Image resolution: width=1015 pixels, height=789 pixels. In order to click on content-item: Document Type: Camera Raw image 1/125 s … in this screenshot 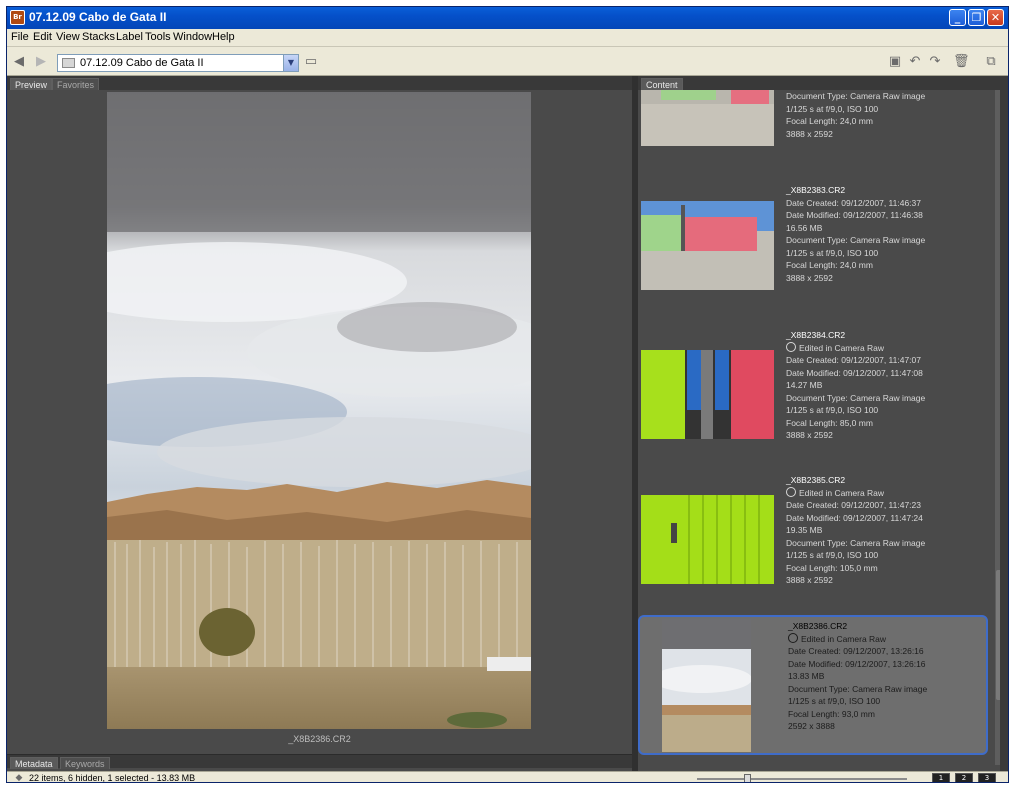, I will do `click(813, 137)`.